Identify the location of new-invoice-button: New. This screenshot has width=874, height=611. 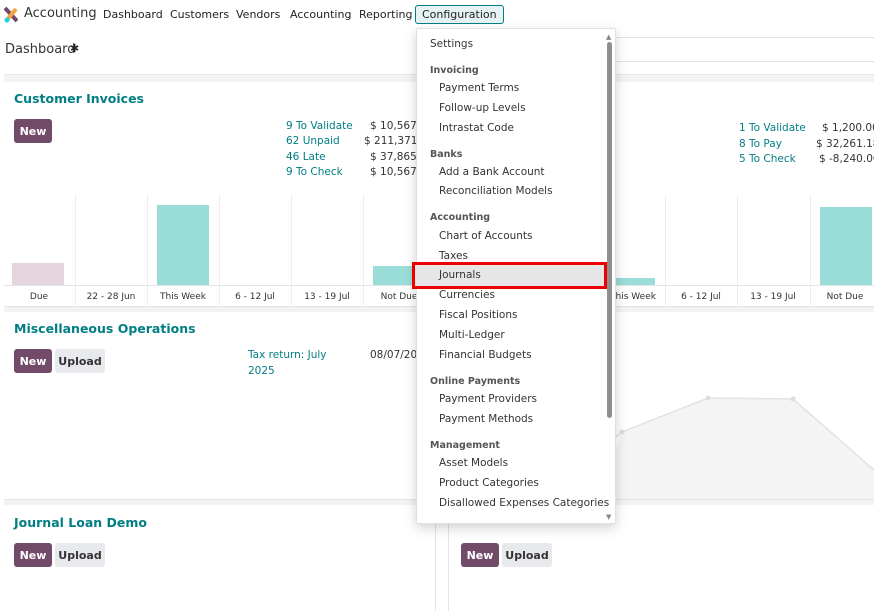
(33, 131).